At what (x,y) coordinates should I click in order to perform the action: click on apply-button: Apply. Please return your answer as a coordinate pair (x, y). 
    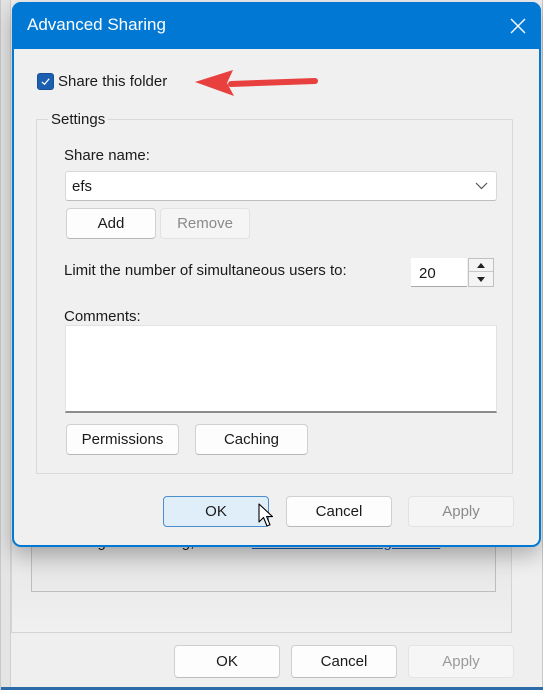
    Looking at the image, I should click on (461, 511).